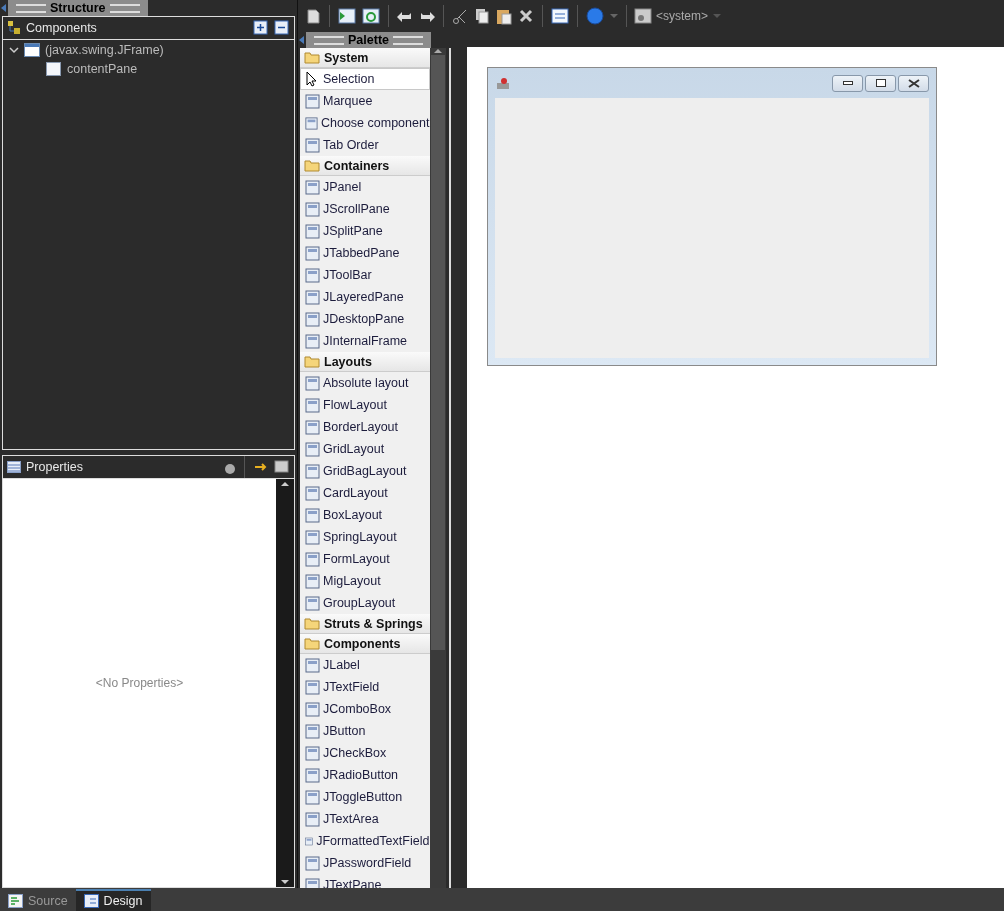  I want to click on palette-item: FlowLayout, so click(365, 405).